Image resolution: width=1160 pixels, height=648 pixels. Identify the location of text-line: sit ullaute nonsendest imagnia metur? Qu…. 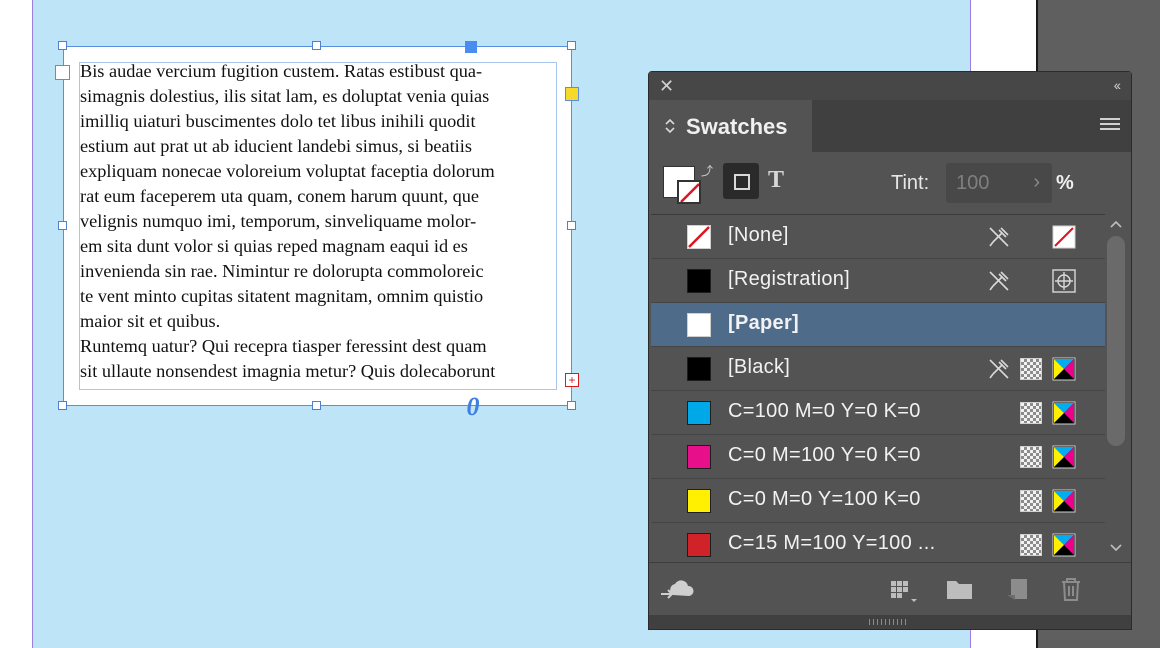
(288, 371).